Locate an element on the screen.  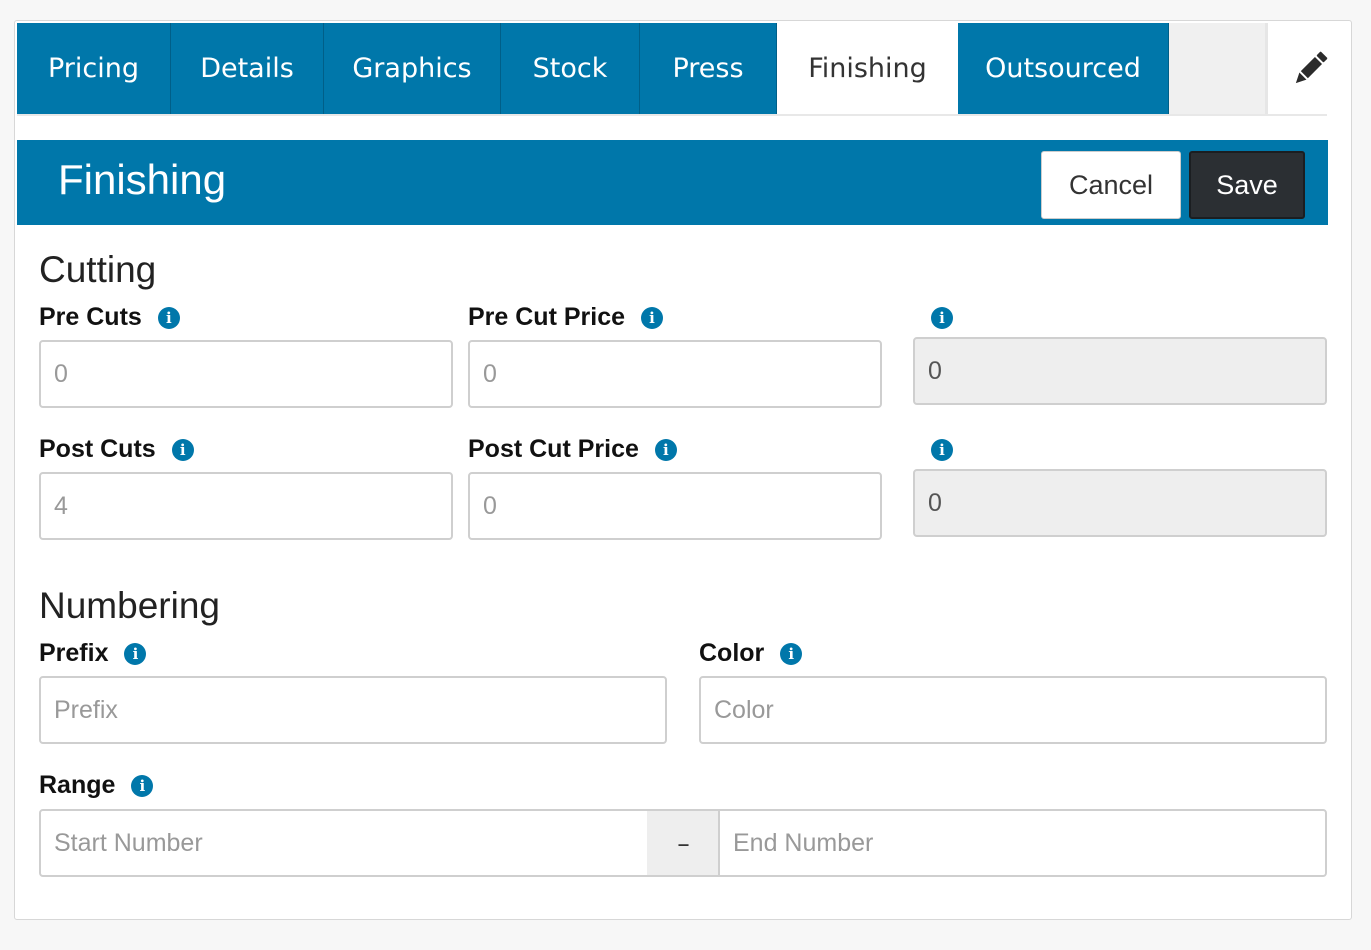
tab-label: Graphics is located at coordinates (412, 68).